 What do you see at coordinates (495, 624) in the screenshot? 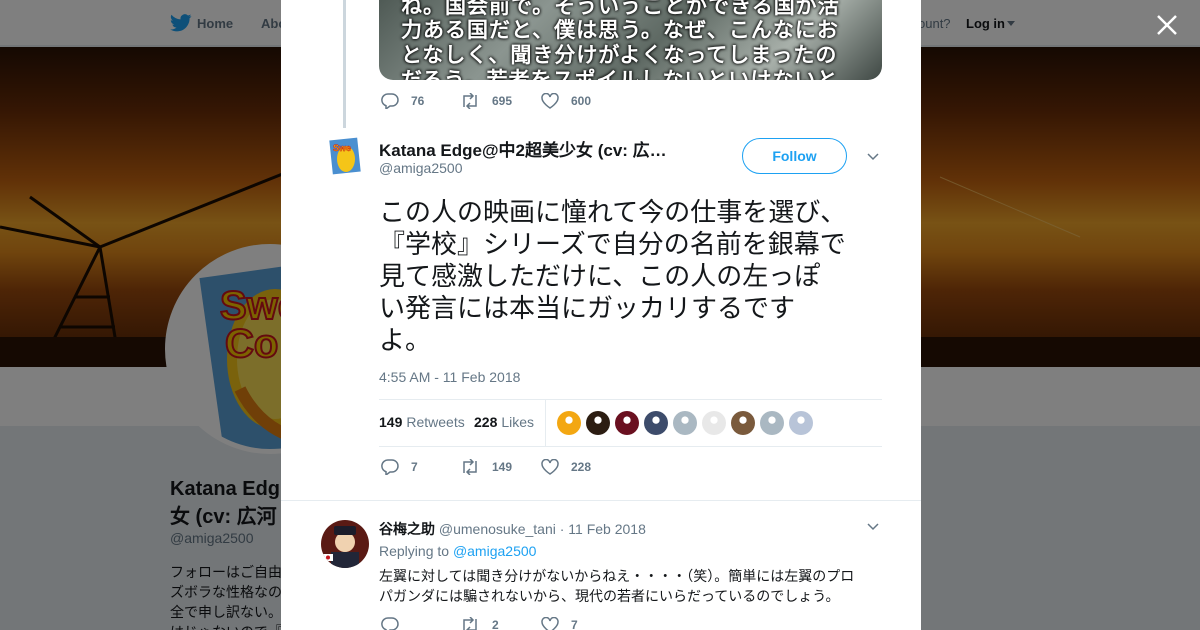
I see `retweet-count: 2` at bounding box center [495, 624].